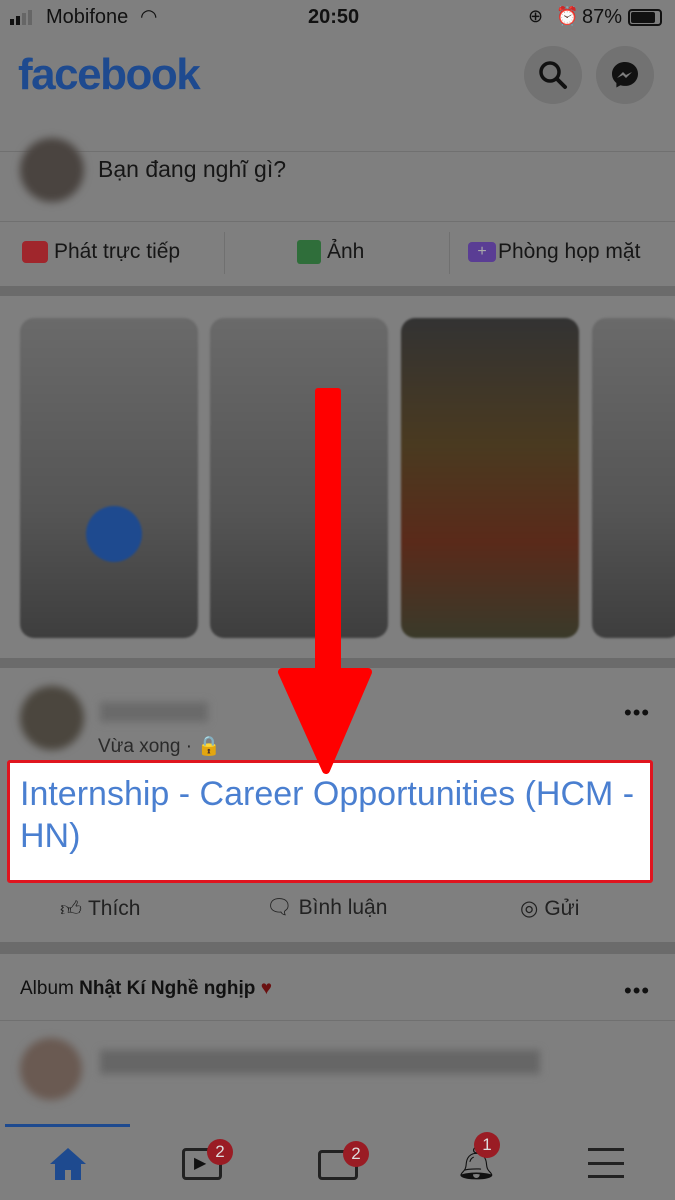  I want to click on photo-icon, so click(309, 252).